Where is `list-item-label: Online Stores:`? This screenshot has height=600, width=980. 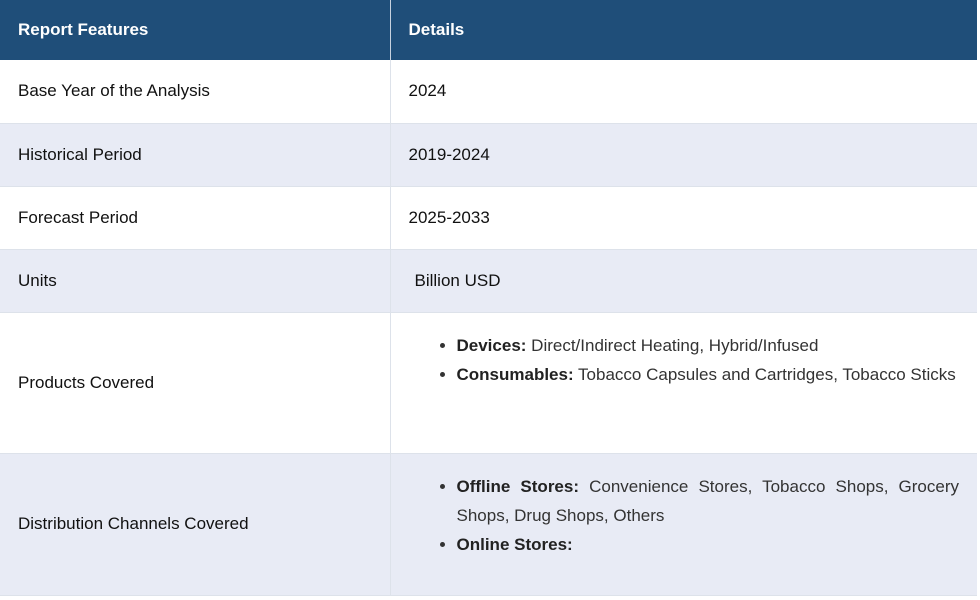
list-item-label: Online Stores: is located at coordinates (514, 544).